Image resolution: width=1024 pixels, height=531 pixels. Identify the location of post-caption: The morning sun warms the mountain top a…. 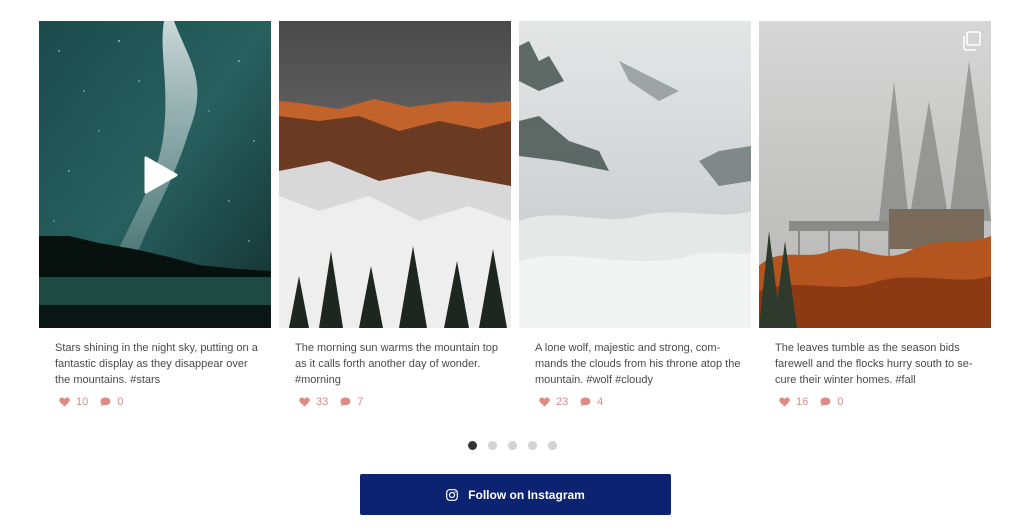
(396, 364).